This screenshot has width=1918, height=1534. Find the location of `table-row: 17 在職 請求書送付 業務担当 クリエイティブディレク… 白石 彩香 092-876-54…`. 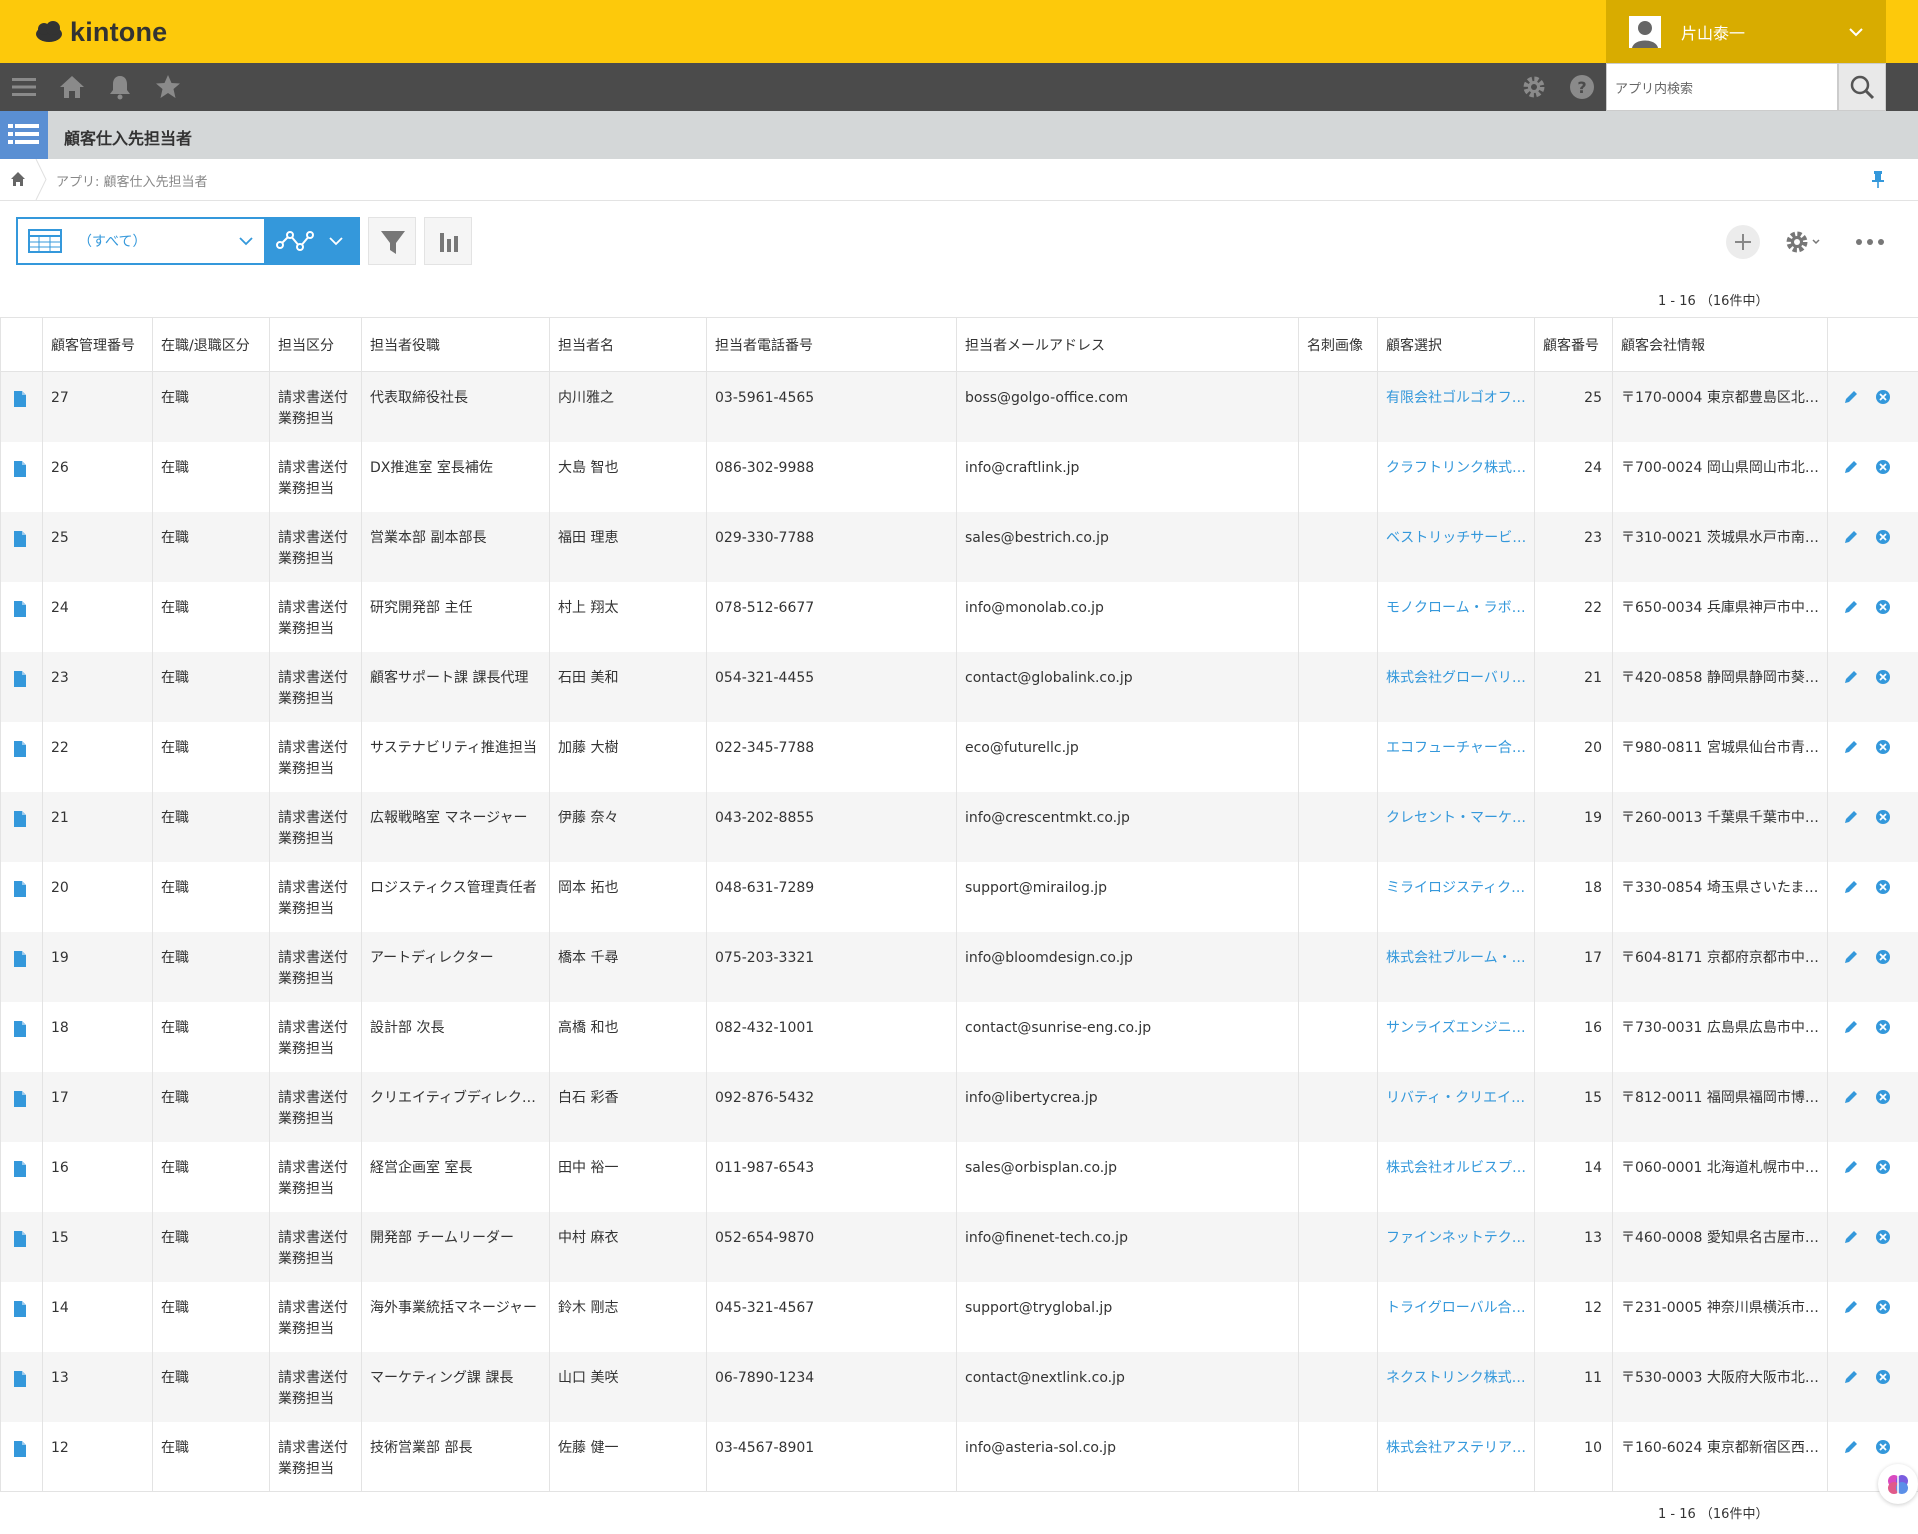

table-row: 17 在職 請求書送付 業務担当 クリエイティブディレク… 白石 彩香 092-876-54… is located at coordinates (959, 1106).